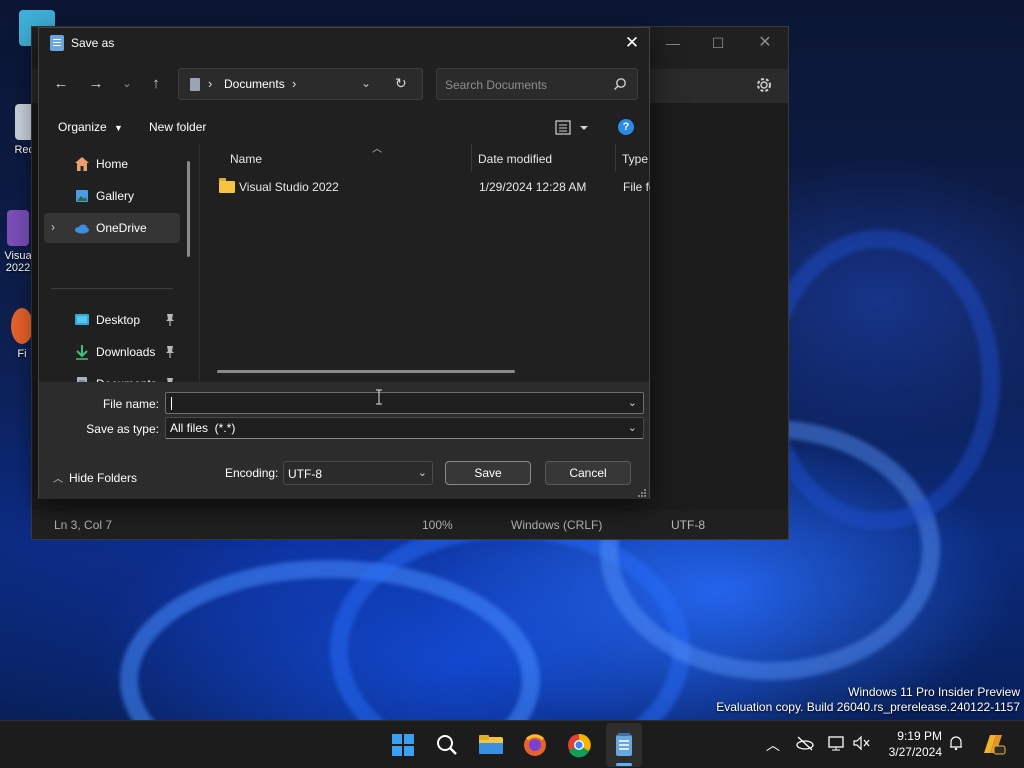  I want to click on show-hidden-icons-chevron-icon: ︿, so click(773, 745).